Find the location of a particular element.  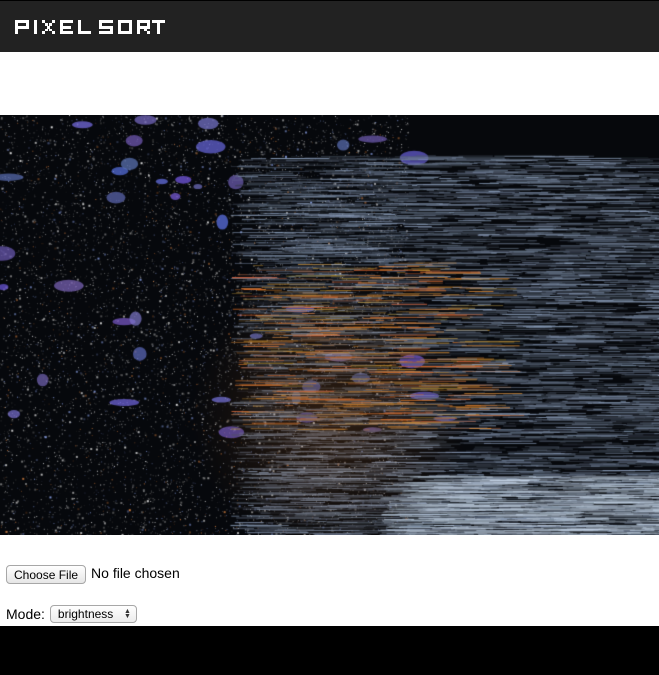

choose-file-button: Choose File is located at coordinates (46, 574).